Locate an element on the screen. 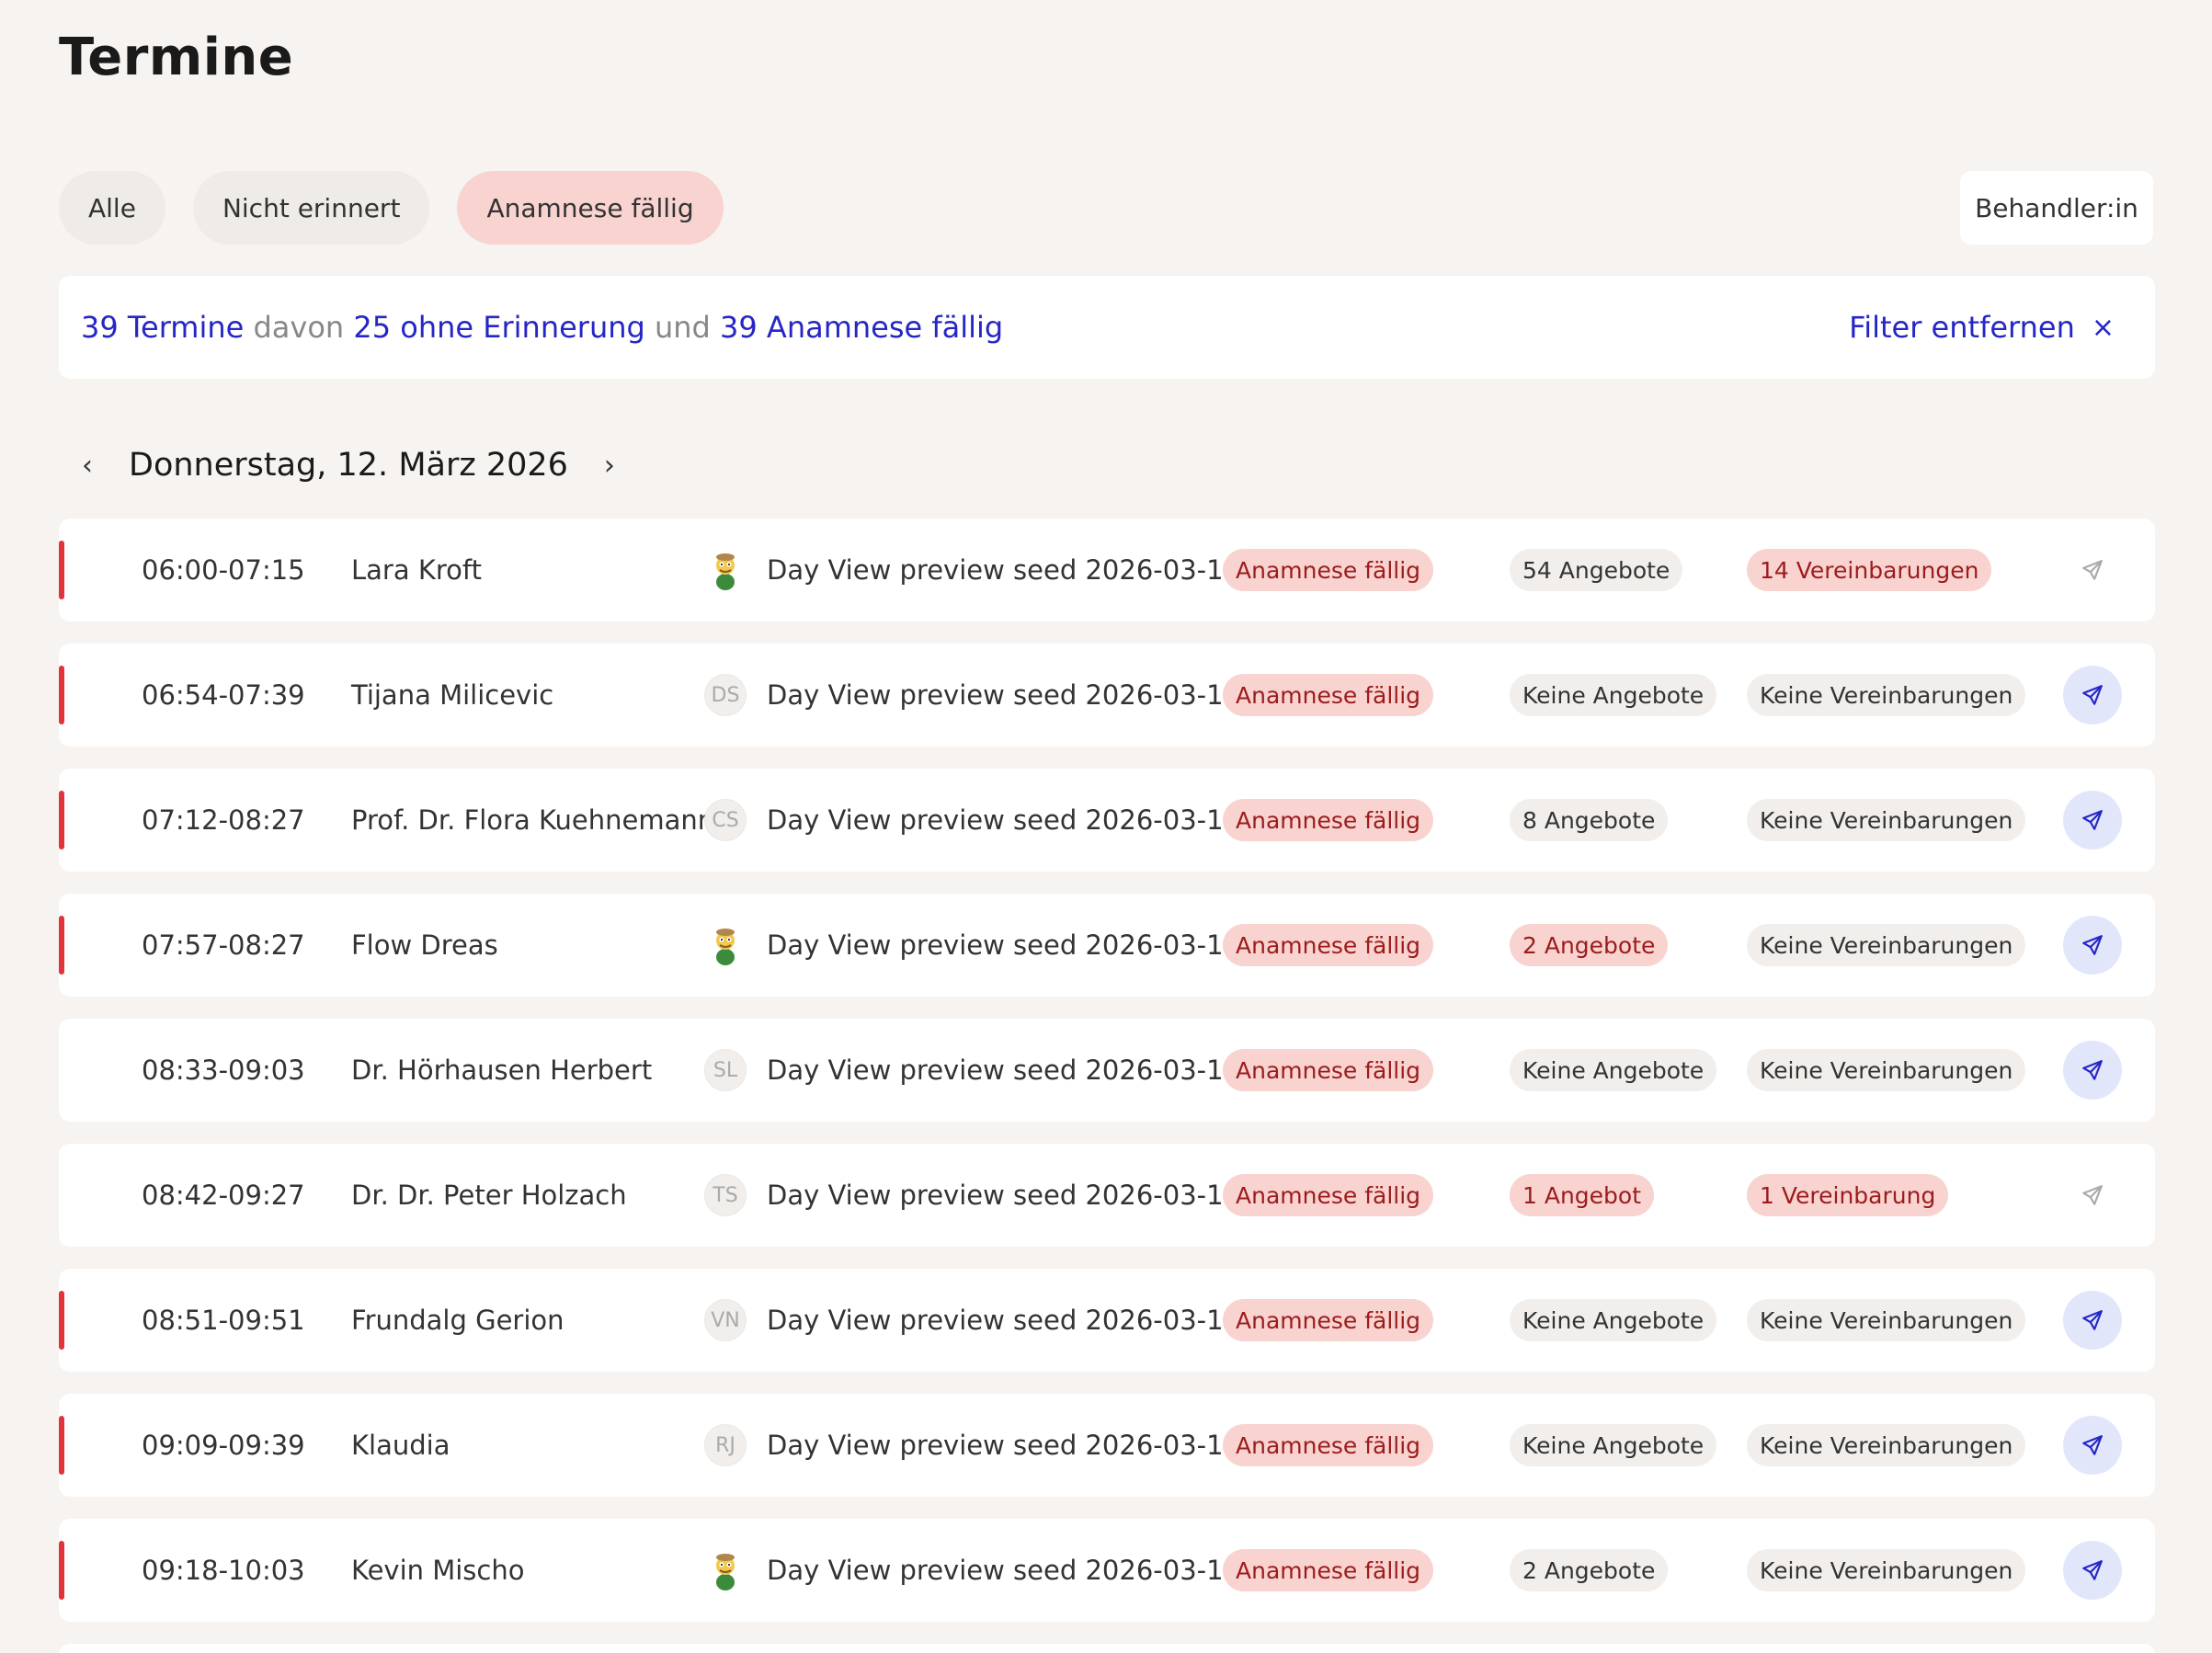 The image size is (2212, 1653). avatar: TS is located at coordinates (725, 1195).